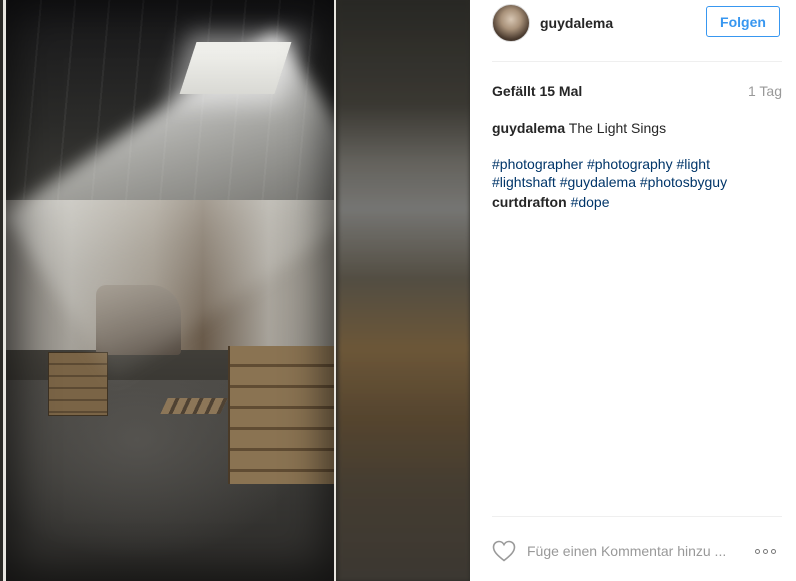 The image size is (796, 581). What do you see at coordinates (765, 91) in the screenshot?
I see `post-time: 1 Tag` at bounding box center [765, 91].